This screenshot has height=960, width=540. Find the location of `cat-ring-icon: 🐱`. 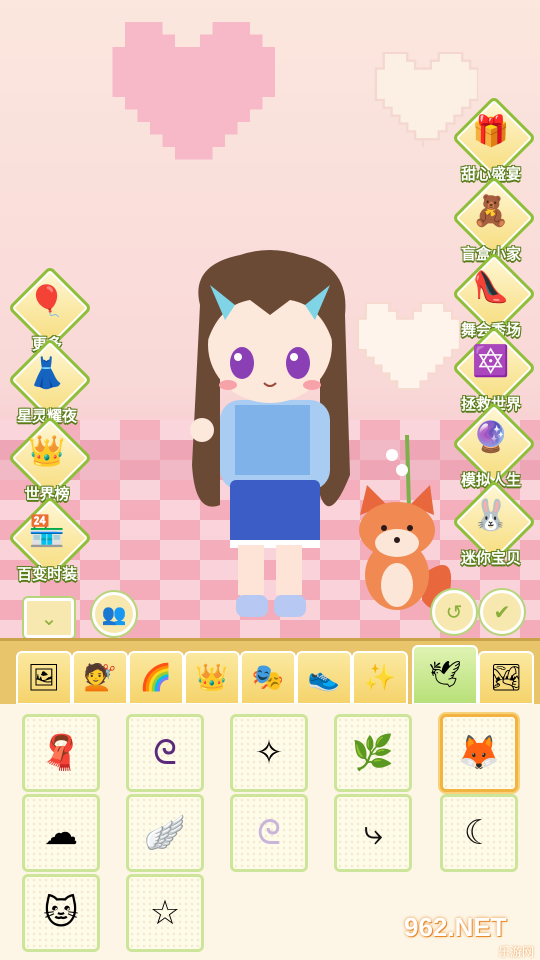

cat-ring-icon: 🐱 is located at coordinates (61, 913).